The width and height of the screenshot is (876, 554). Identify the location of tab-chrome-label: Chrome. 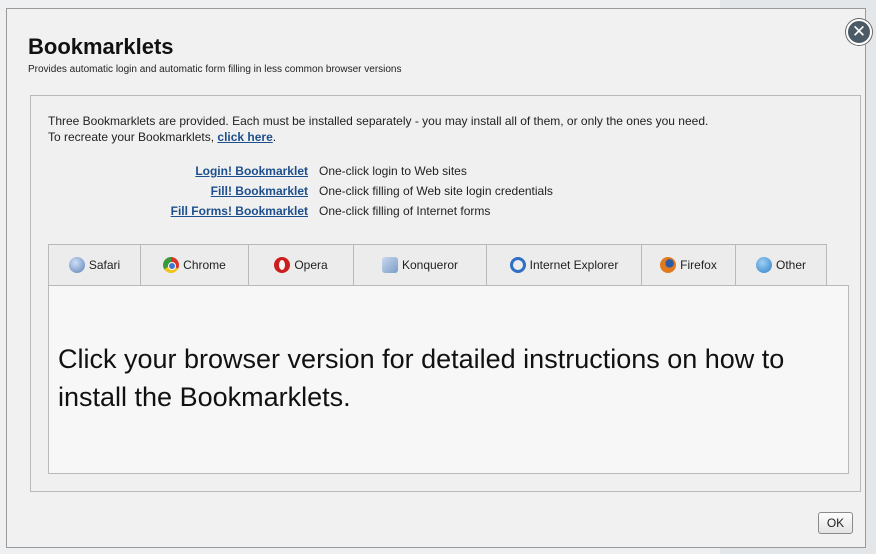
(204, 265).